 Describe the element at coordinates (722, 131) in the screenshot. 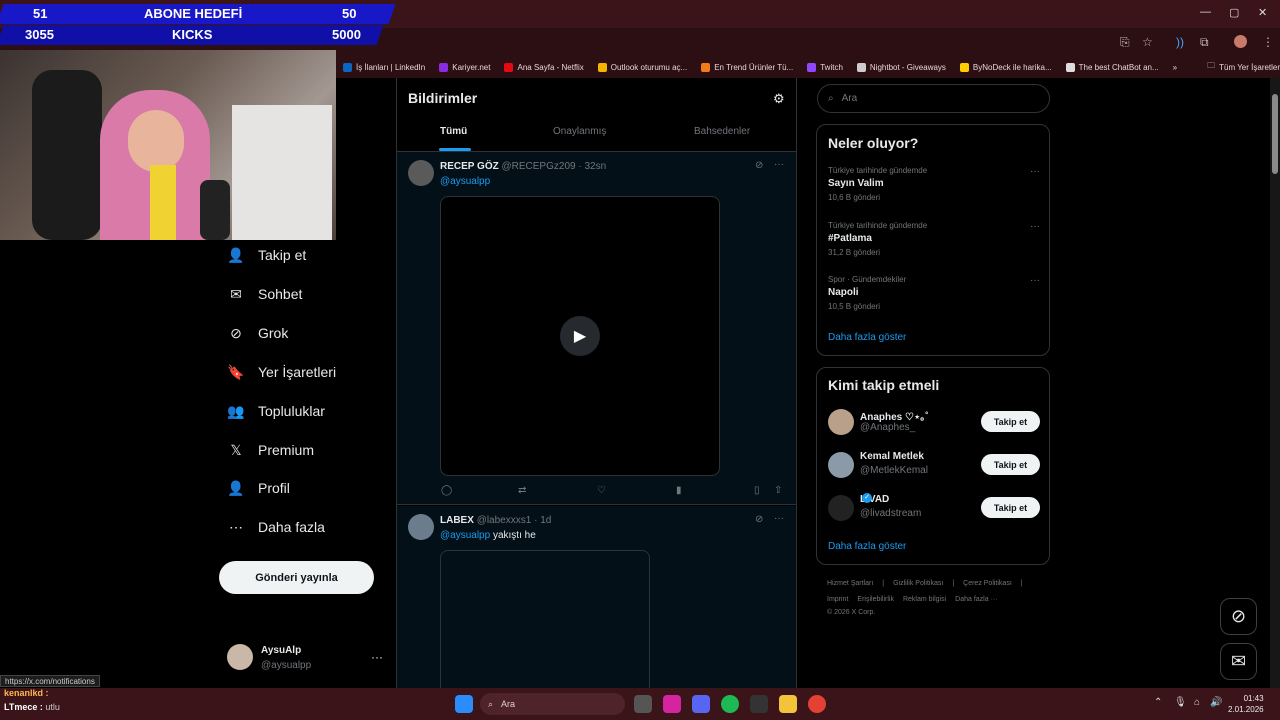

I see `tab-mentions: Bahsedenler` at that location.